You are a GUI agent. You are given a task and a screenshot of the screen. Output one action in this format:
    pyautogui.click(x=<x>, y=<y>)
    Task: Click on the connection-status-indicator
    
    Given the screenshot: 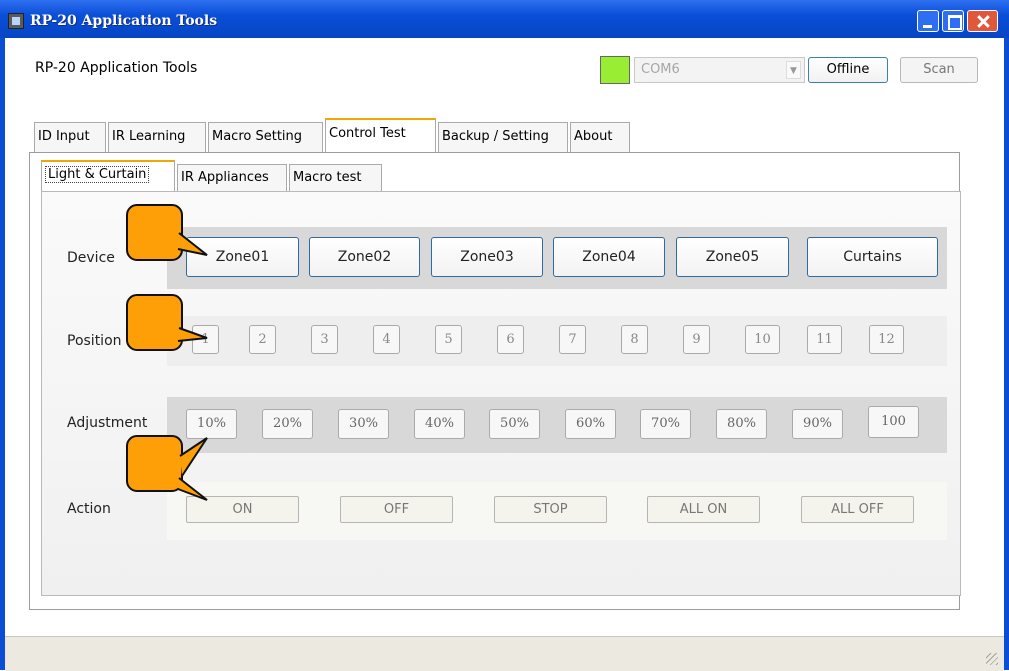 What is the action you would take?
    pyautogui.click(x=615, y=70)
    